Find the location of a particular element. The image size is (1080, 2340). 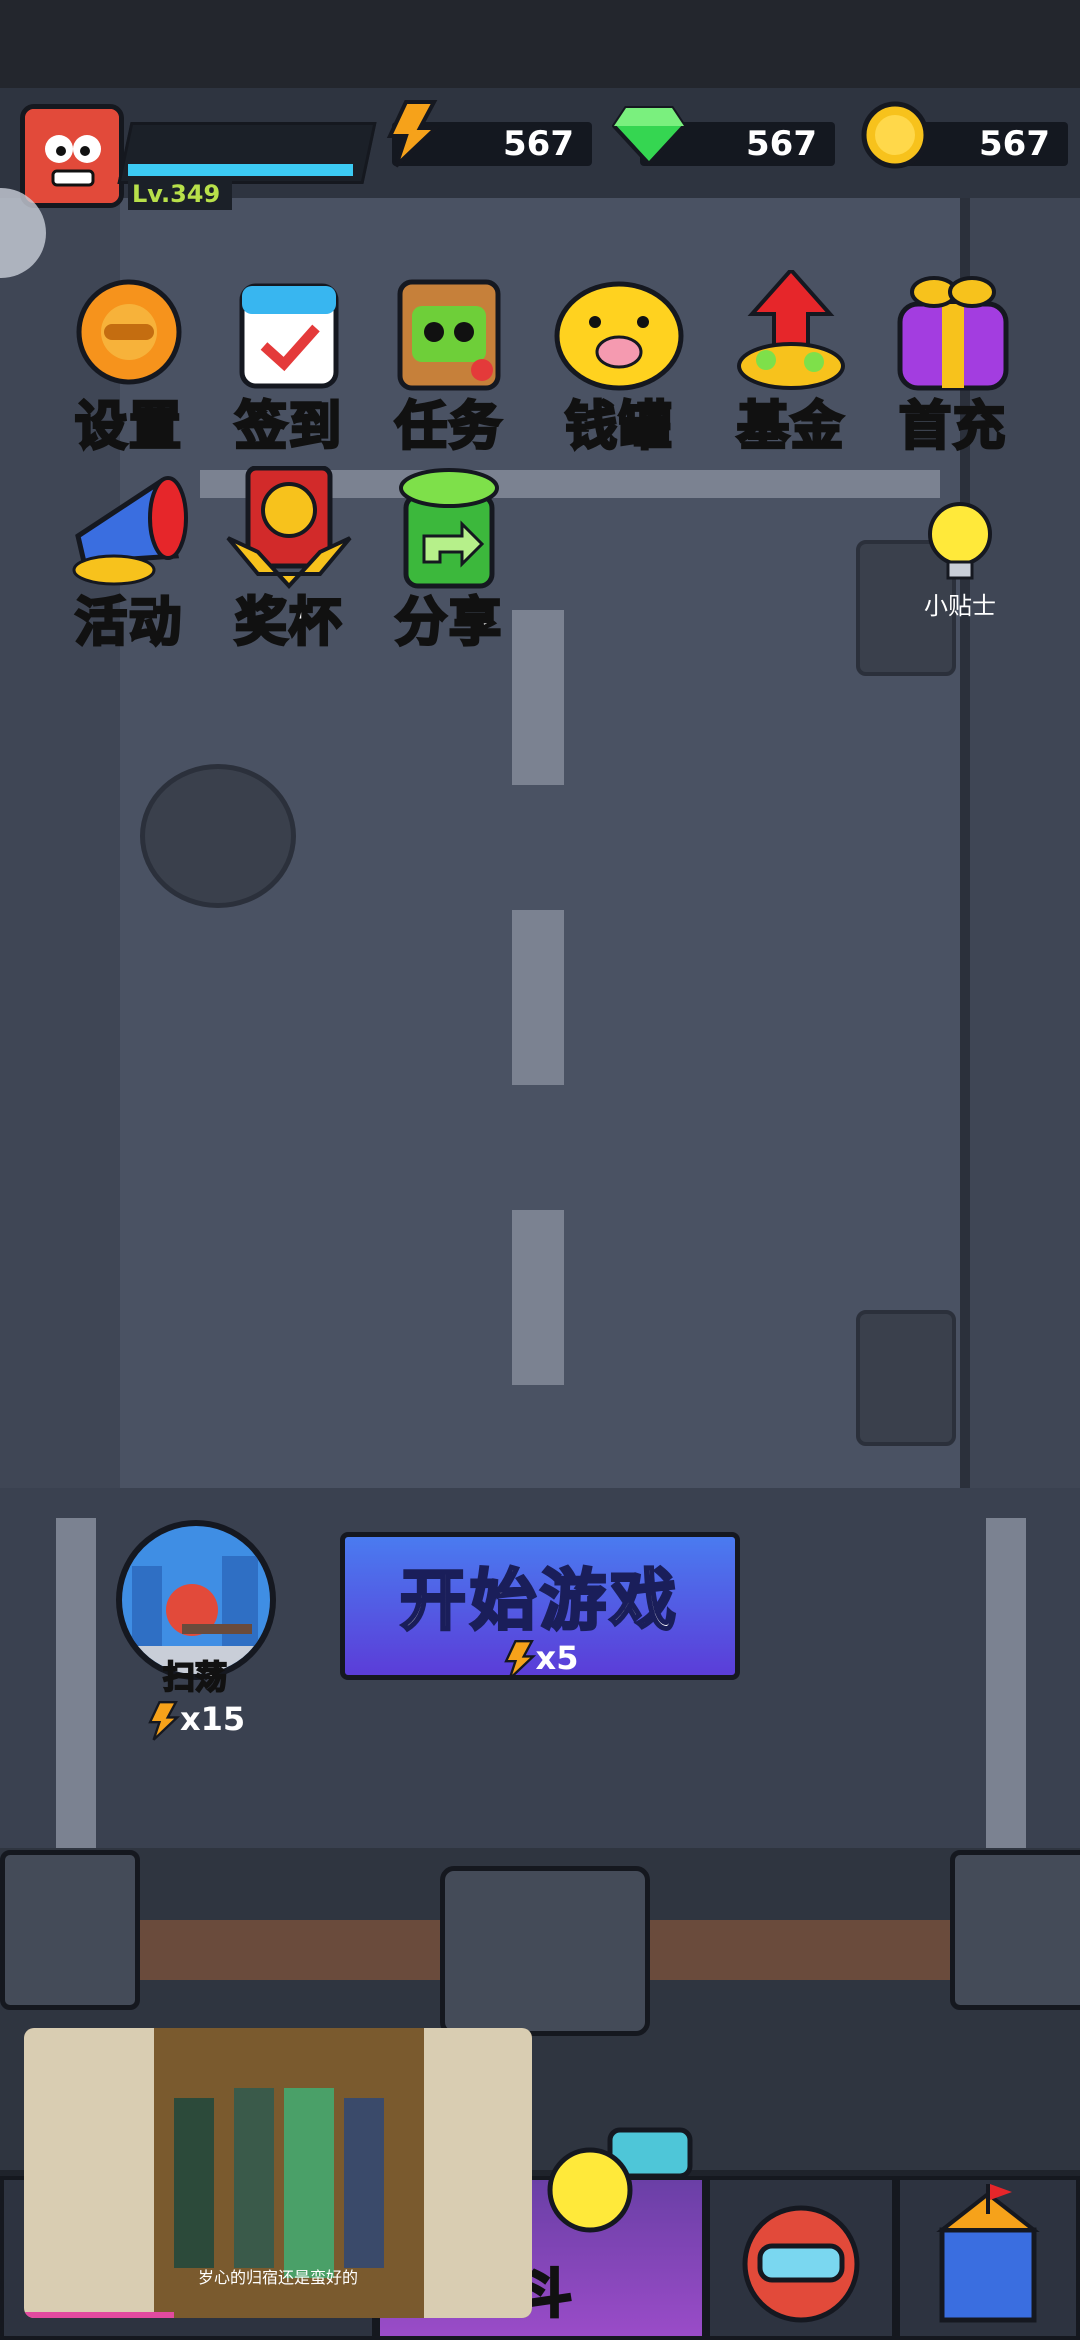

manhole-cover is located at coordinates (218, 836).